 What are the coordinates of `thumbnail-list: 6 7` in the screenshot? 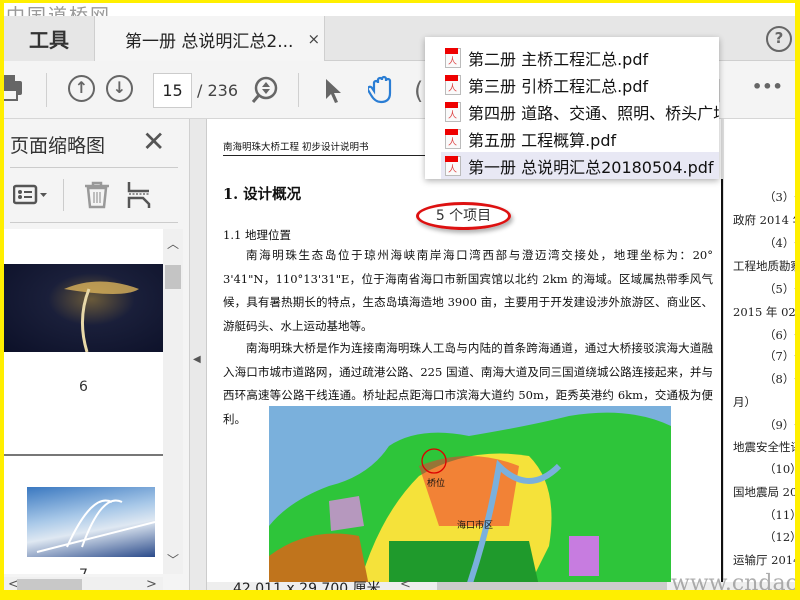 It's located at (83, 401).